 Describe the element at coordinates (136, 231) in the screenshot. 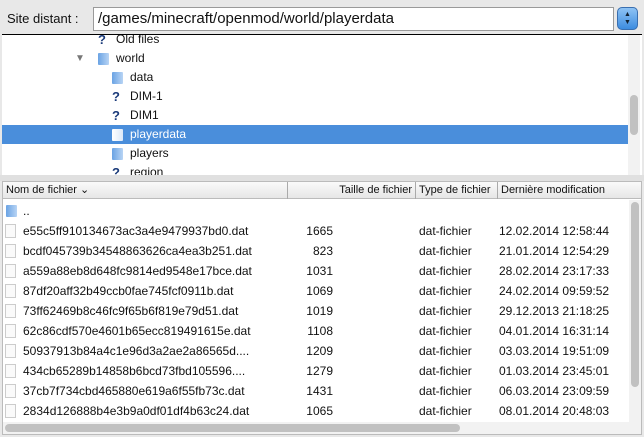

I see `file-name: e55c5ff910134673ac3a4e9479937bd0.dat` at that location.